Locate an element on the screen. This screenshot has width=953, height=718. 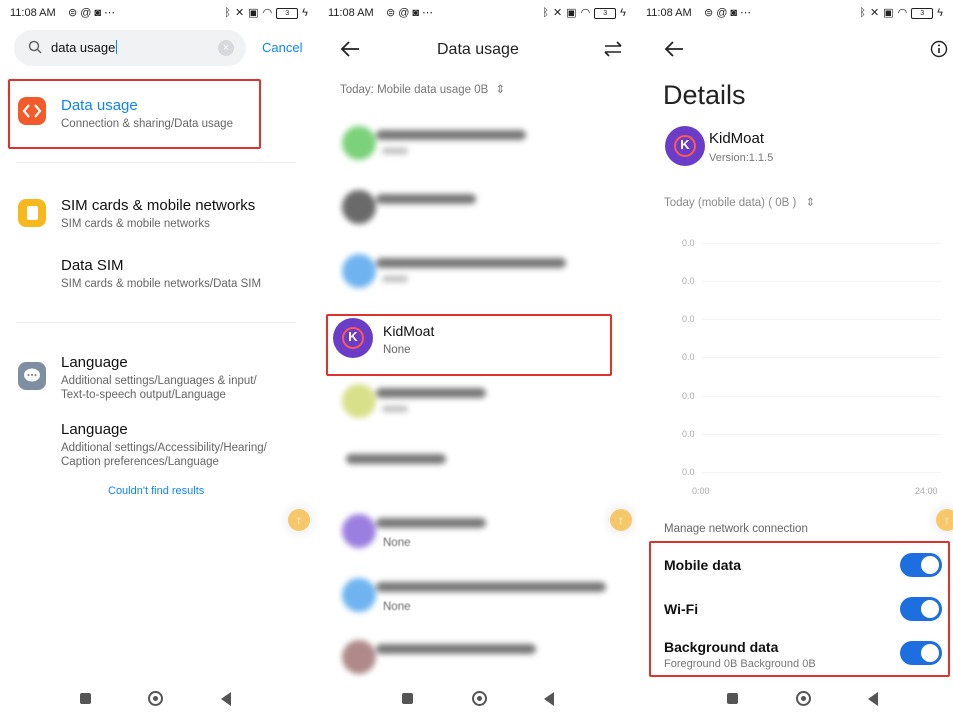
background-data-toggle is located at coordinates (921, 653).